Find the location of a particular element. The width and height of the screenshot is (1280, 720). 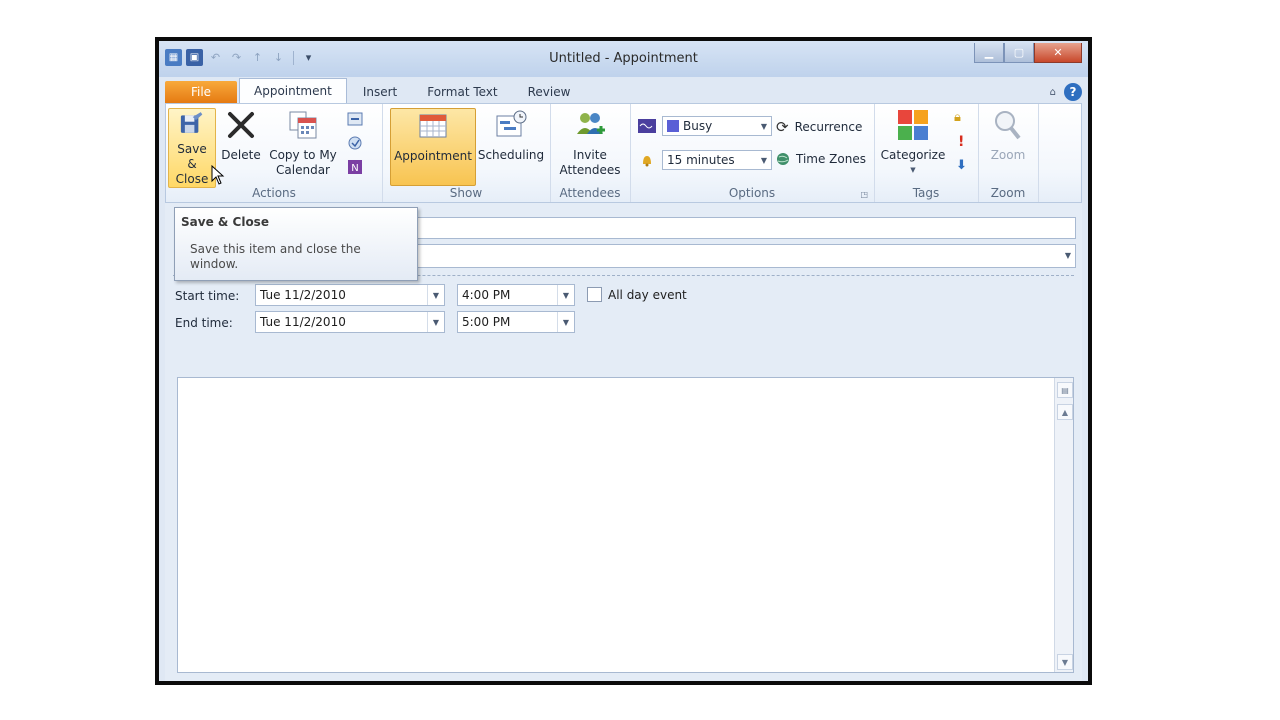

save-close-button: Save & Close is located at coordinates (192, 148).